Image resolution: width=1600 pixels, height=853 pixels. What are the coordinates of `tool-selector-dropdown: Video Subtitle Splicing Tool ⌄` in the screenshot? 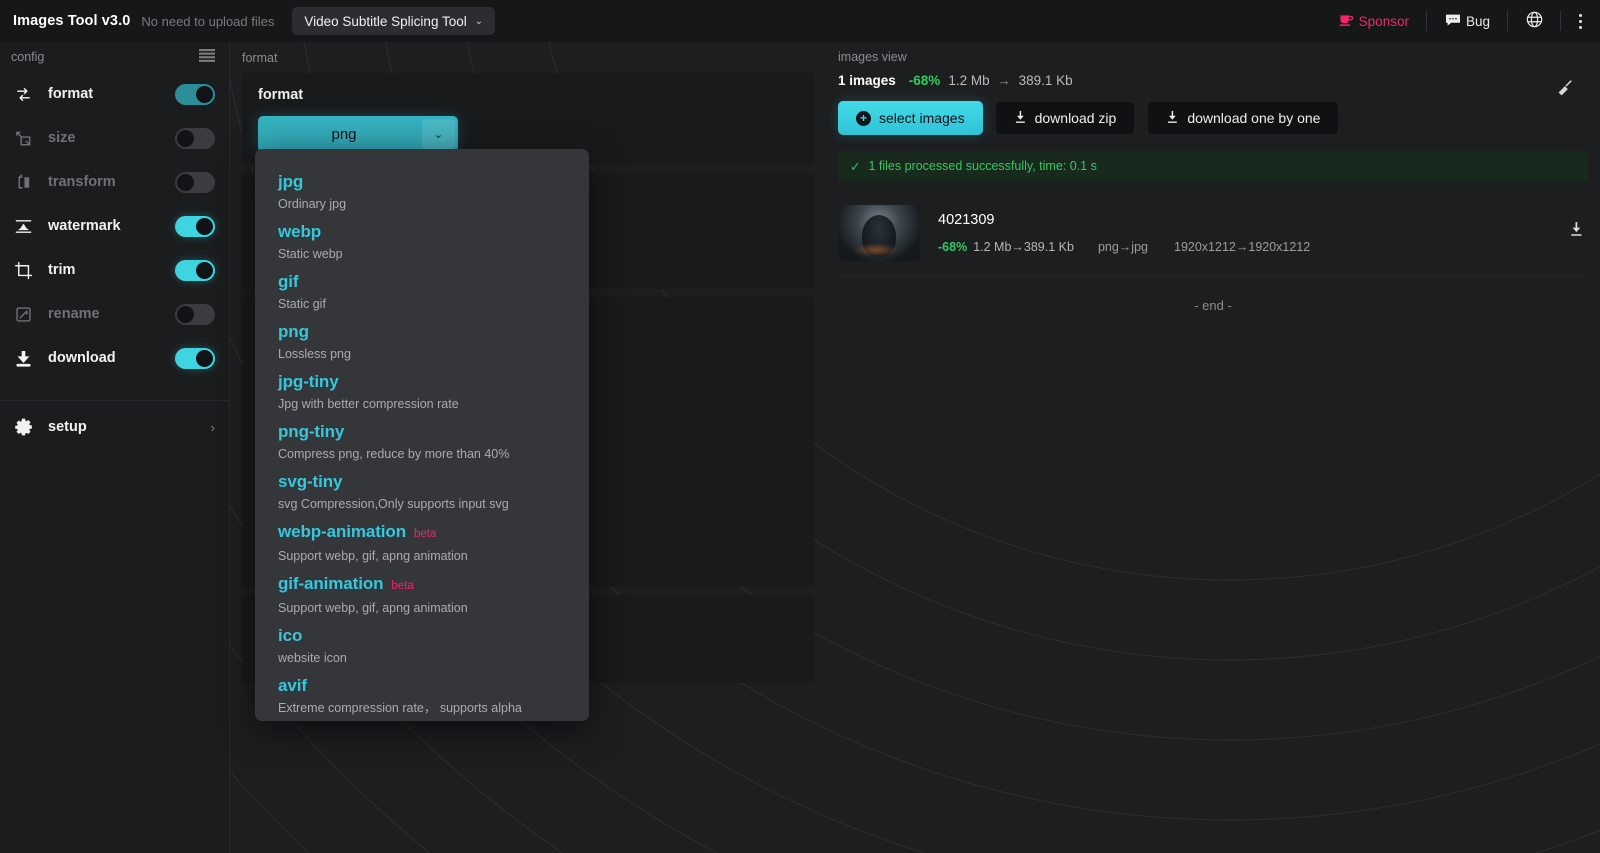 It's located at (394, 21).